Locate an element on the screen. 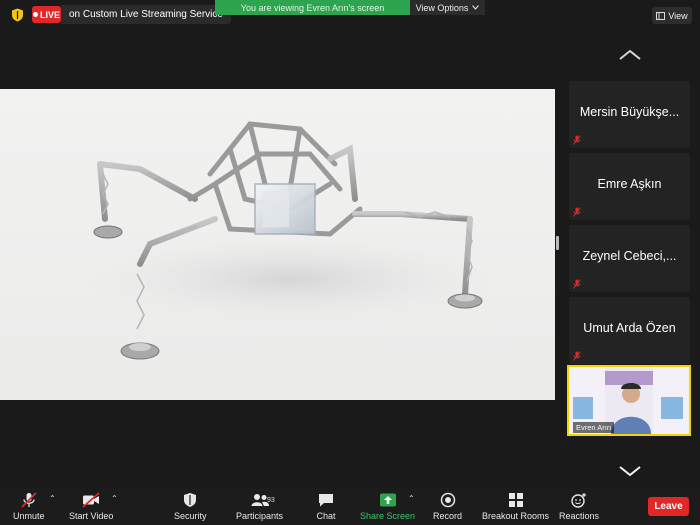  leave-button: Leave is located at coordinates (668, 506).